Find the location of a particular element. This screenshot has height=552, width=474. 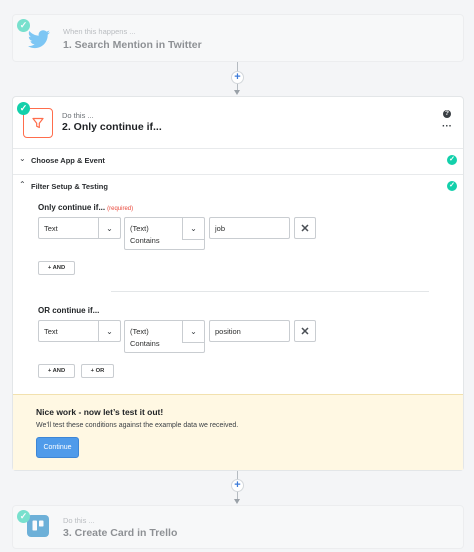

group-label: Only continue if... (required) is located at coordinates (85, 207).